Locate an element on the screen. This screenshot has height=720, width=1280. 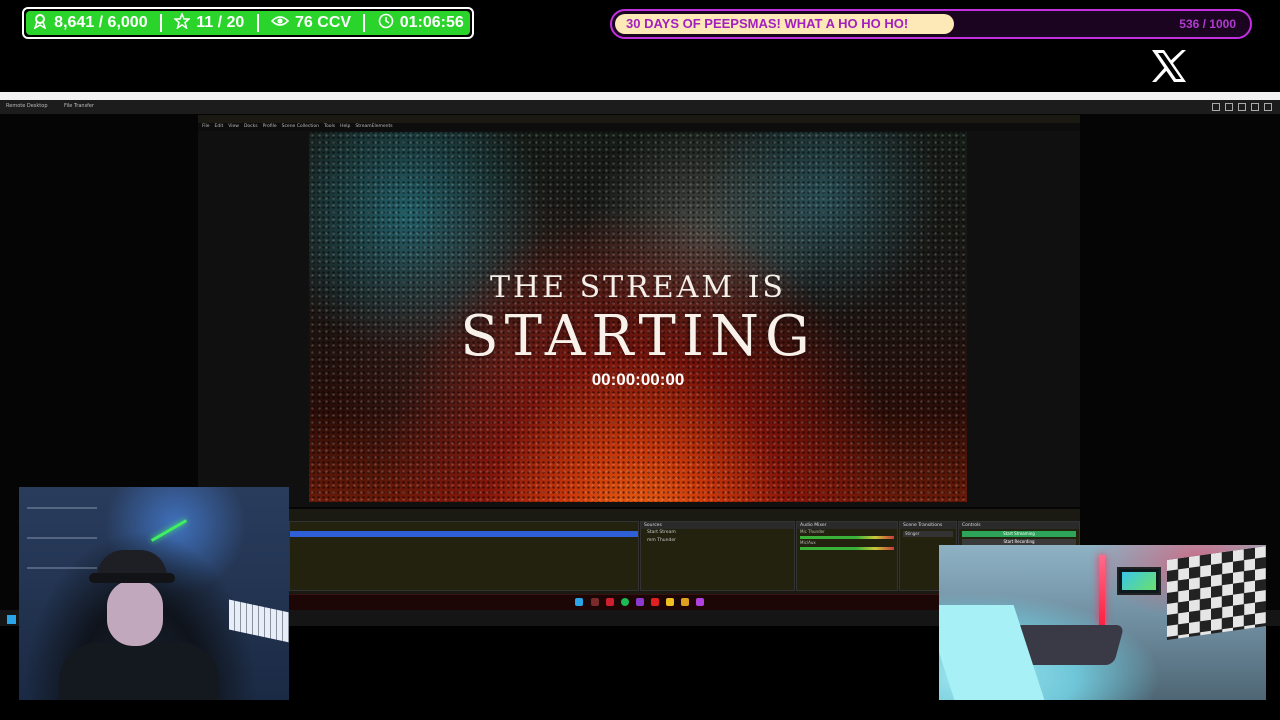
x-logo-icon is located at coordinates (1169, 66).